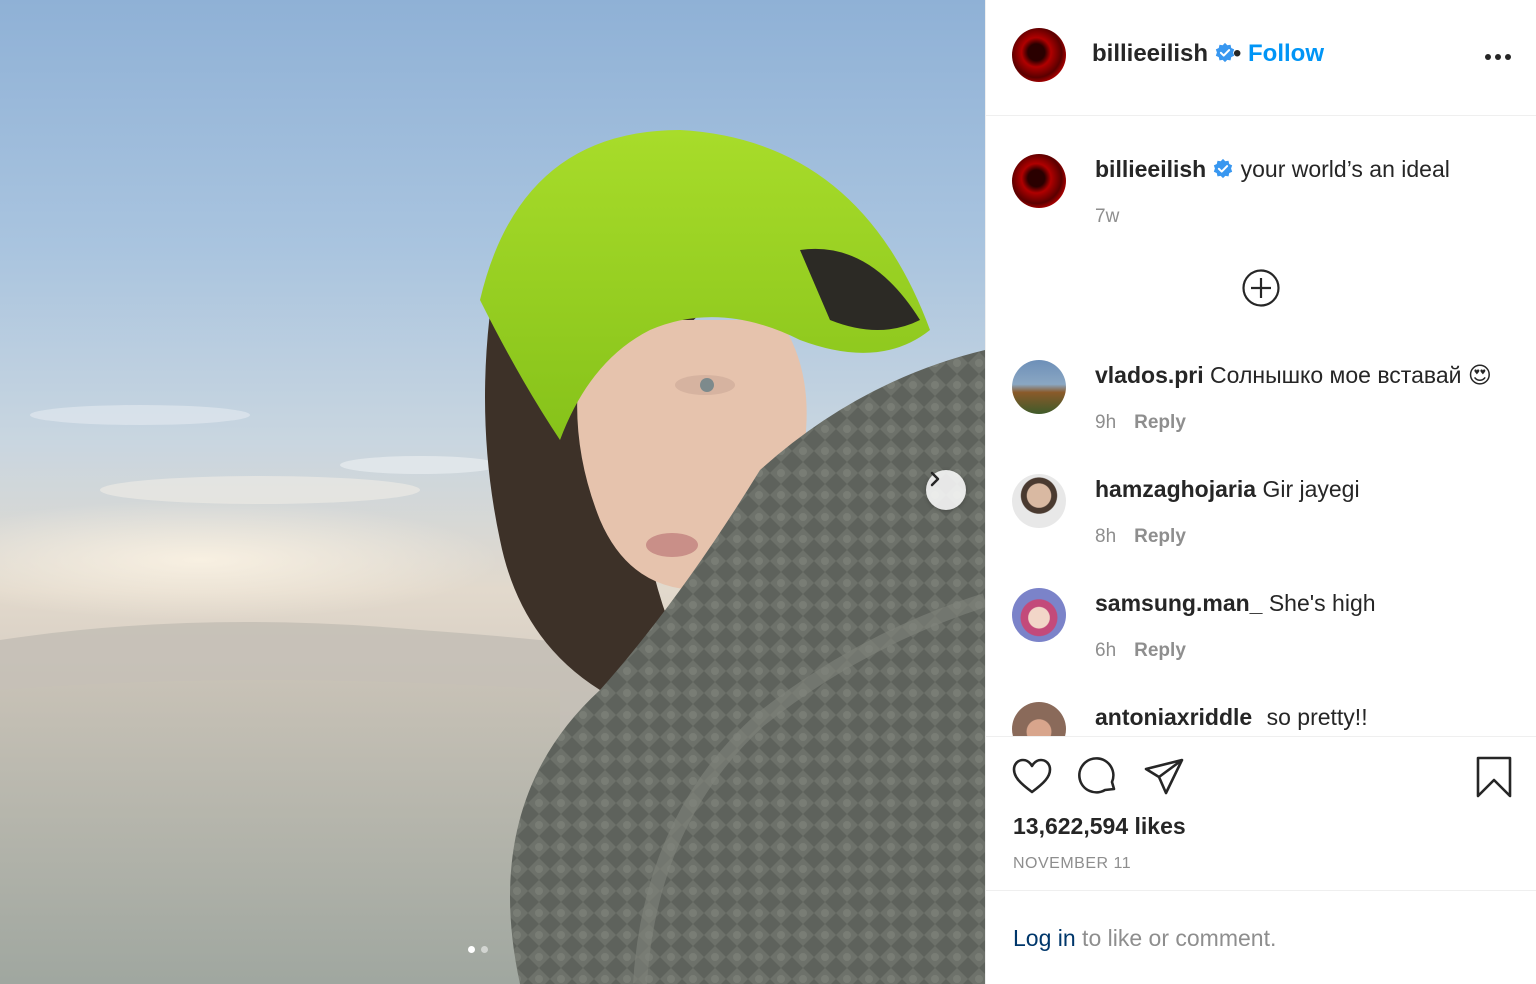 This screenshot has width=1536, height=984. Describe the element at coordinates (707, 385) in the screenshot. I see `iris` at that location.